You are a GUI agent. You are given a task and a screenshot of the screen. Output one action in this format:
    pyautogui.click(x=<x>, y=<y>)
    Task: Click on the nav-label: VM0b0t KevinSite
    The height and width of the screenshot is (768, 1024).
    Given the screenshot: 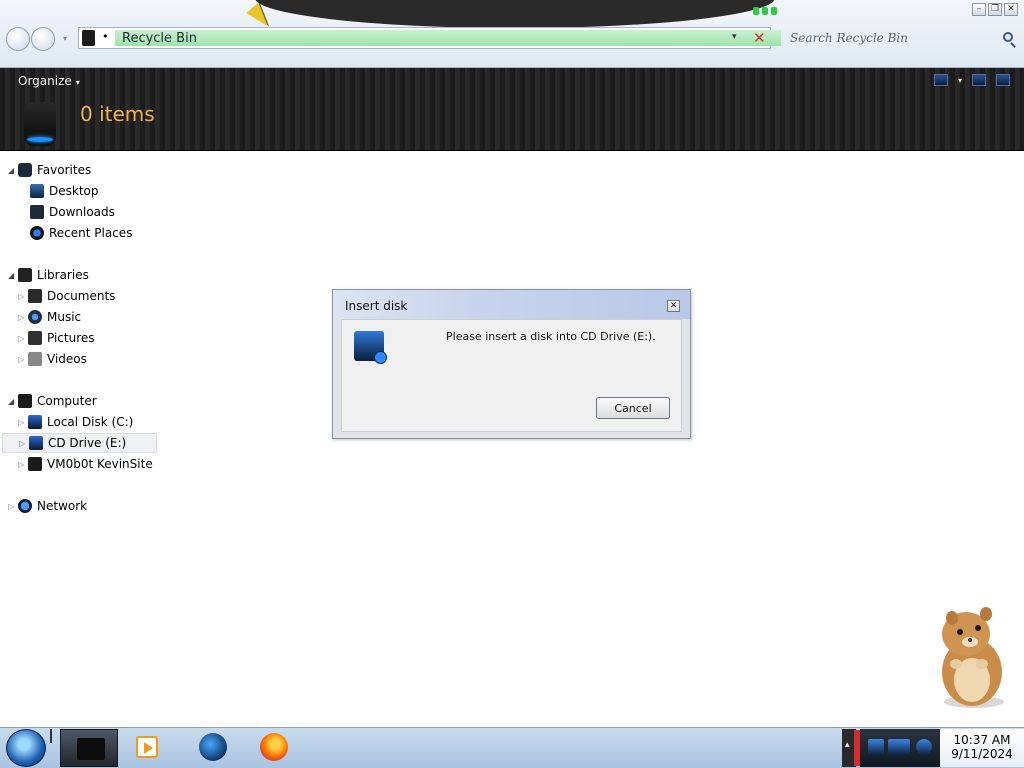 What is the action you would take?
    pyautogui.click(x=100, y=464)
    